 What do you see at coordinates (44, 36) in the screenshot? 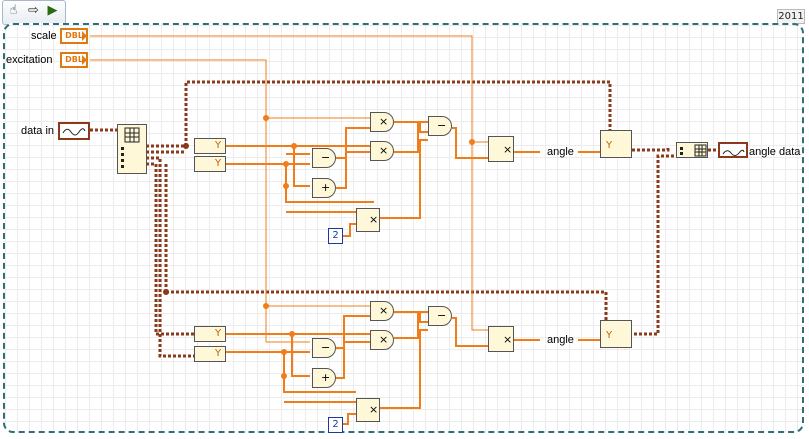
I see `scale-label: scale` at bounding box center [44, 36].